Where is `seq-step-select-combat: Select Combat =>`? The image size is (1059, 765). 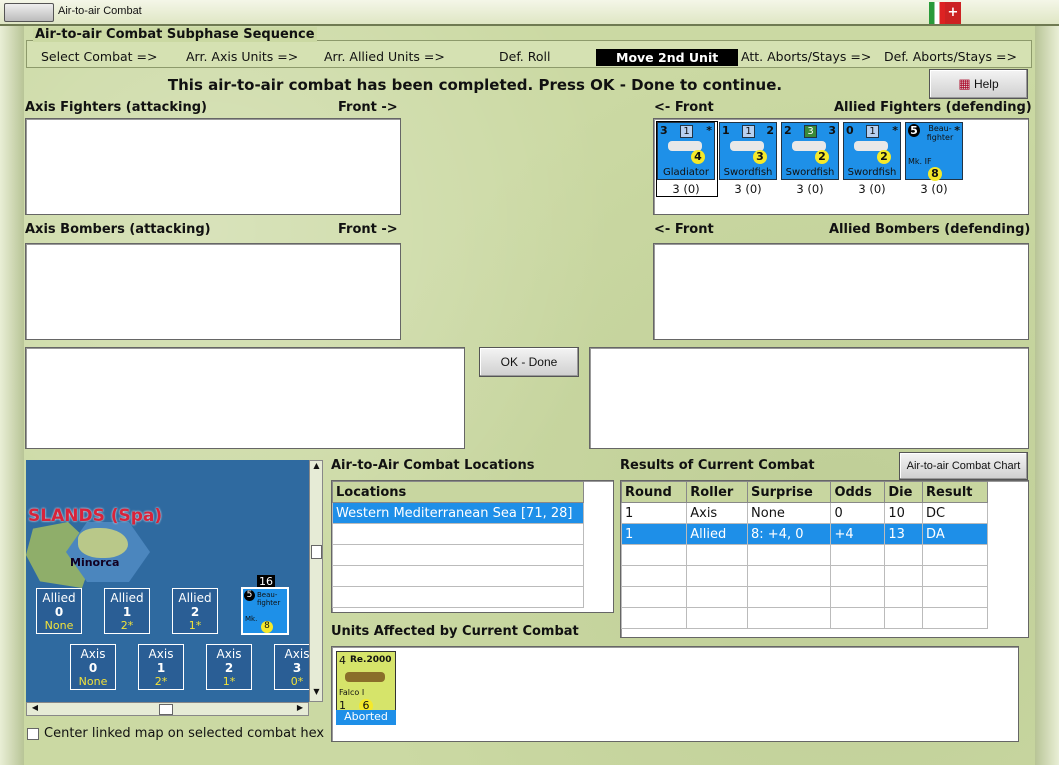
seq-step-select-combat: Select Combat => is located at coordinates (99, 56).